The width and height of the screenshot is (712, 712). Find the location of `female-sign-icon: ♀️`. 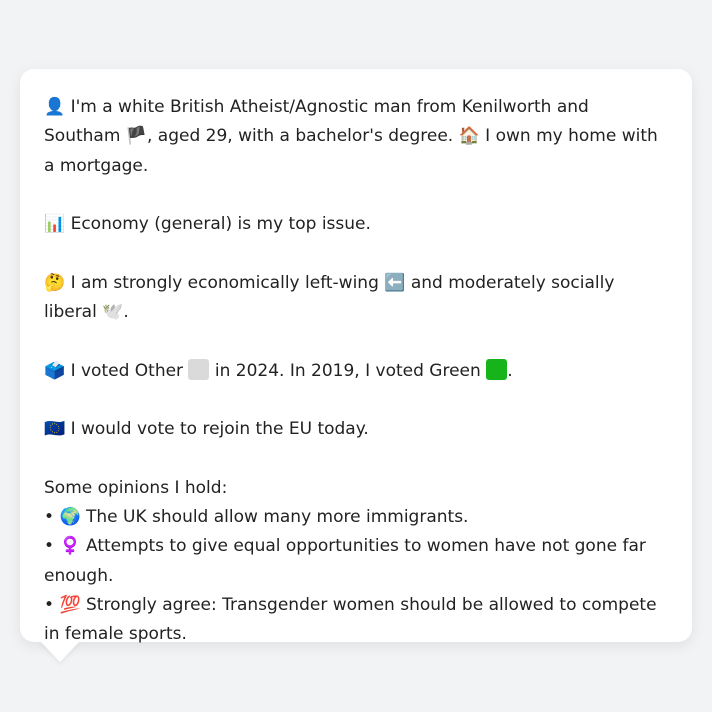

female-sign-icon: ♀️ is located at coordinates (70, 546).